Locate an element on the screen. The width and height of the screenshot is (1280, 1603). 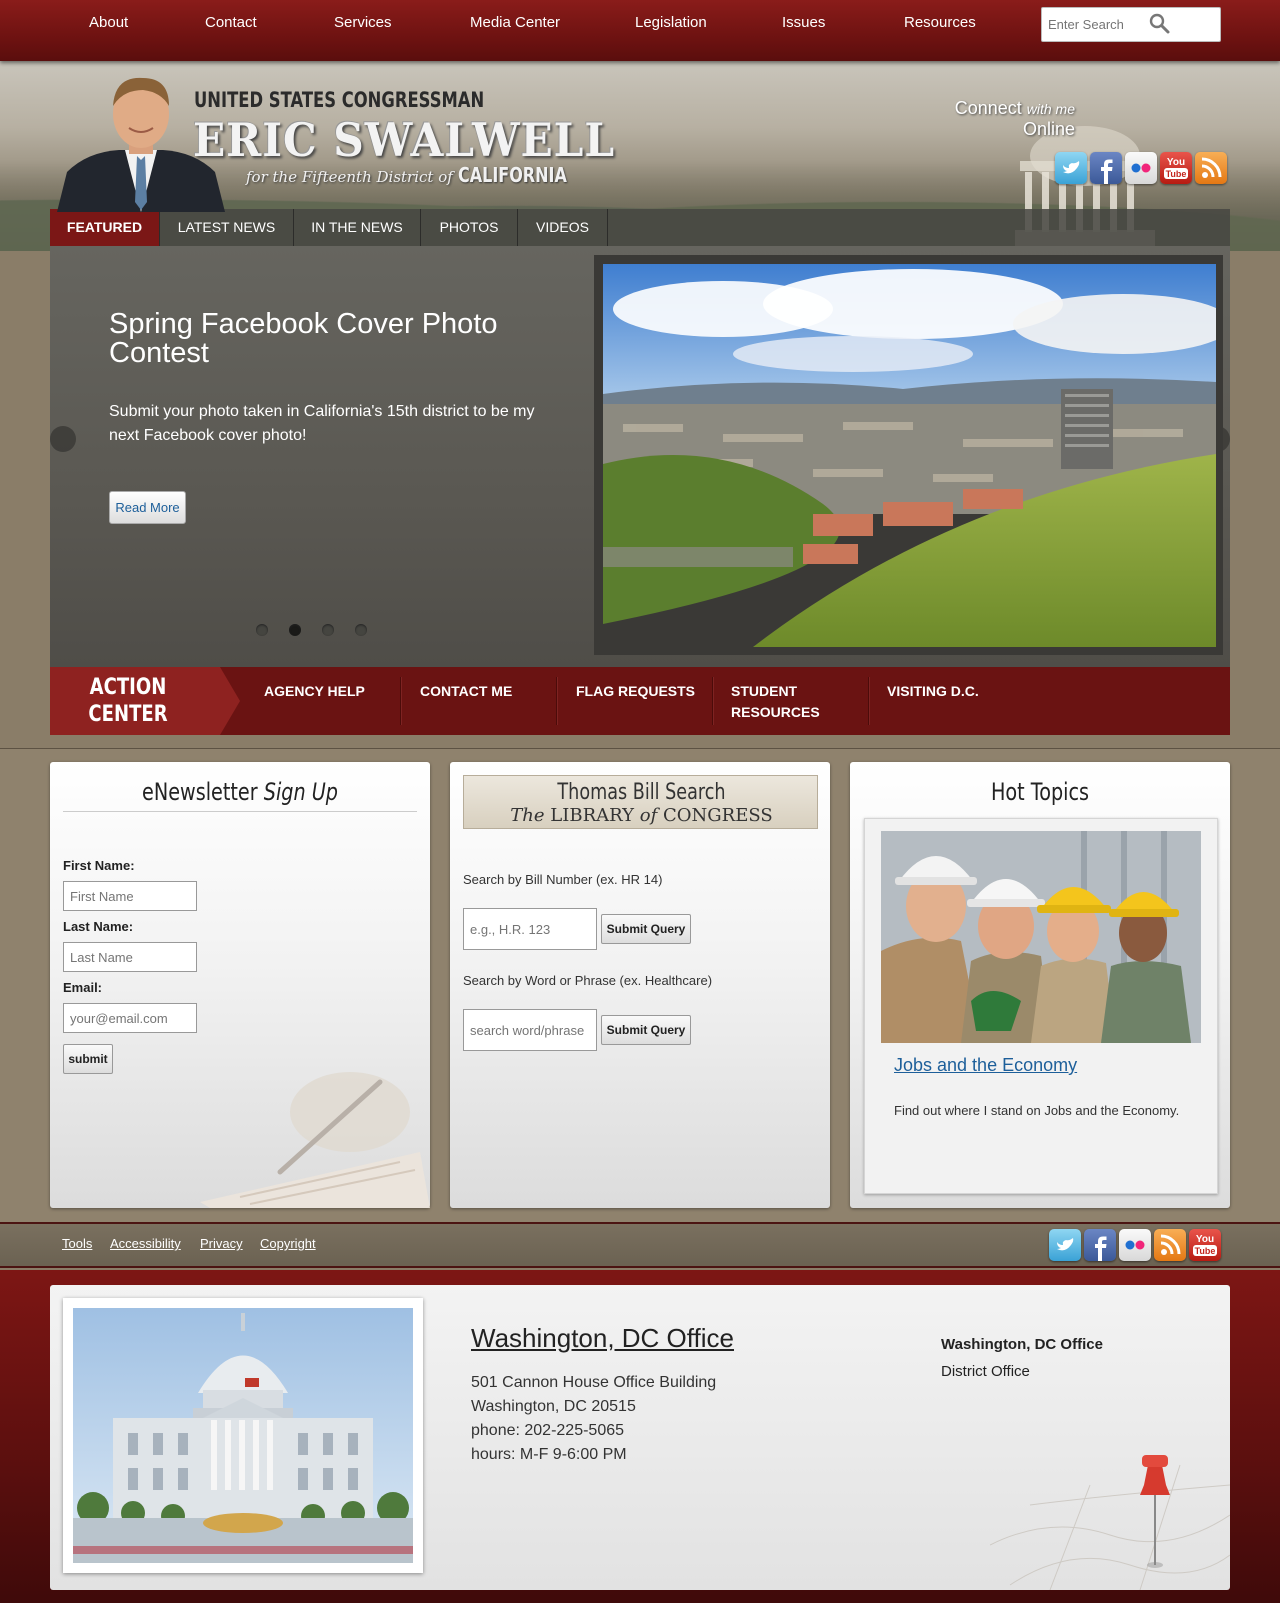
slide-title: Spring Facebook Cover Photo Contest is located at coordinates (303, 338).